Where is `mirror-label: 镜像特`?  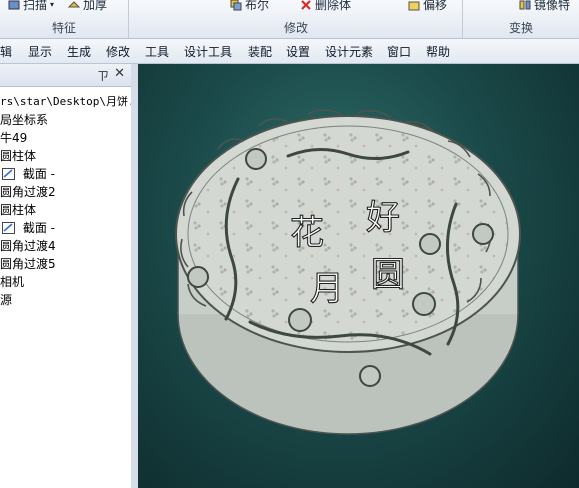 mirror-label: 镜像特 is located at coordinates (552, 6).